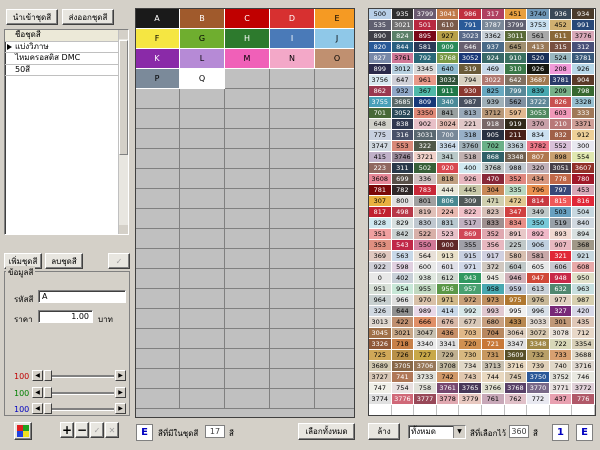  What do you see at coordinates (470, 179) in the screenshot?
I see `color-grid-cell: 926` at bounding box center [470, 179].